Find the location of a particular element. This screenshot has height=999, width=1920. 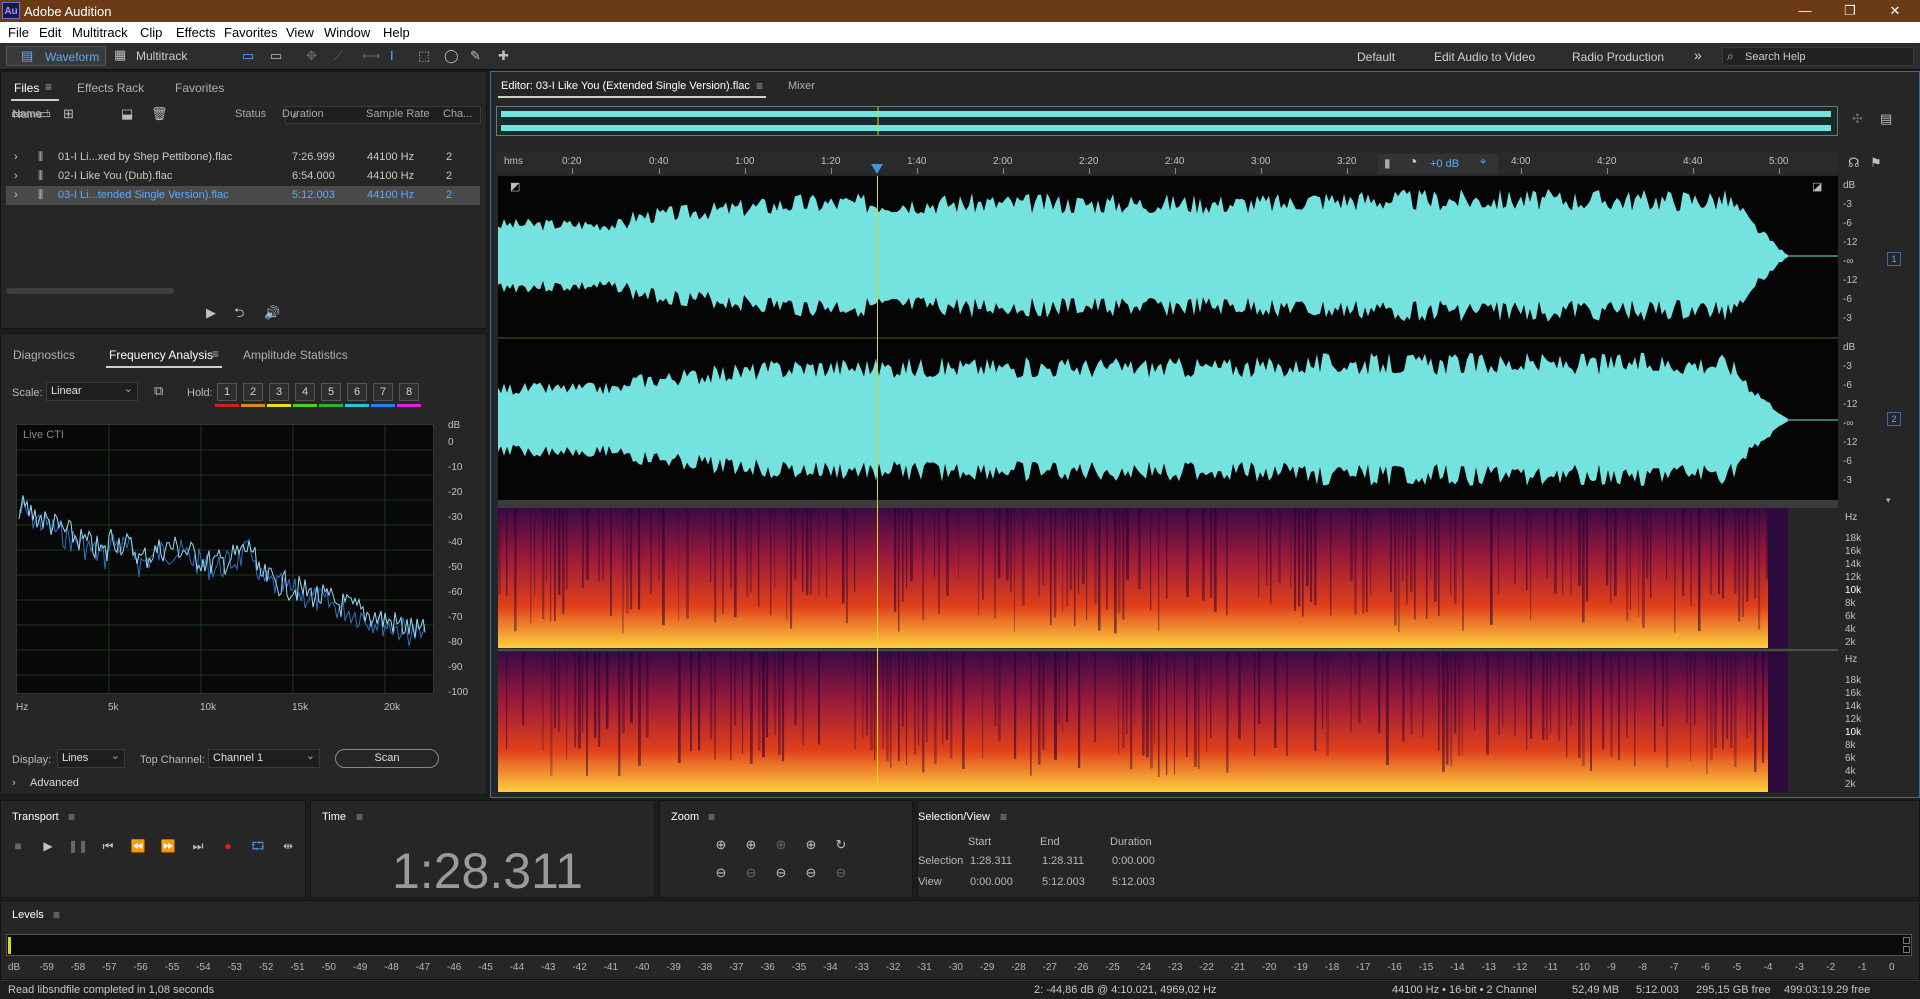

advanced-options-icon: ⧉ is located at coordinates (158, 391).